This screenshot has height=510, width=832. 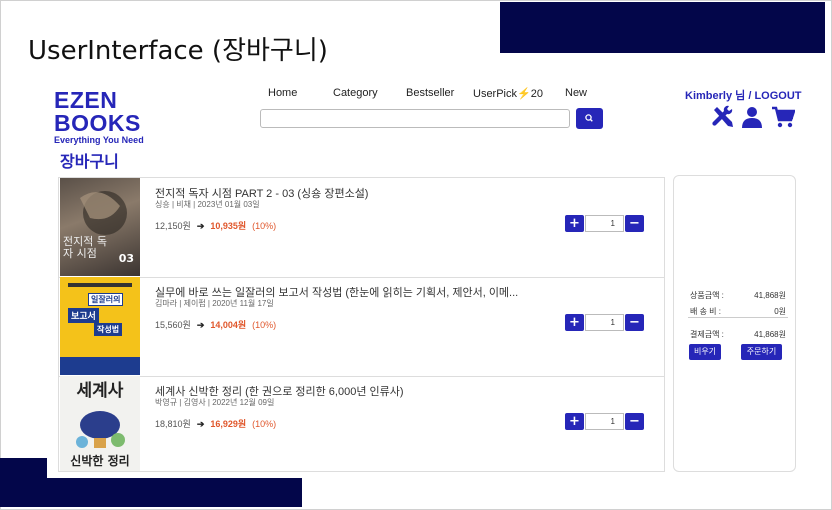 What do you see at coordinates (108, 329) in the screenshot?
I see `cover-line: 작성법` at bounding box center [108, 329].